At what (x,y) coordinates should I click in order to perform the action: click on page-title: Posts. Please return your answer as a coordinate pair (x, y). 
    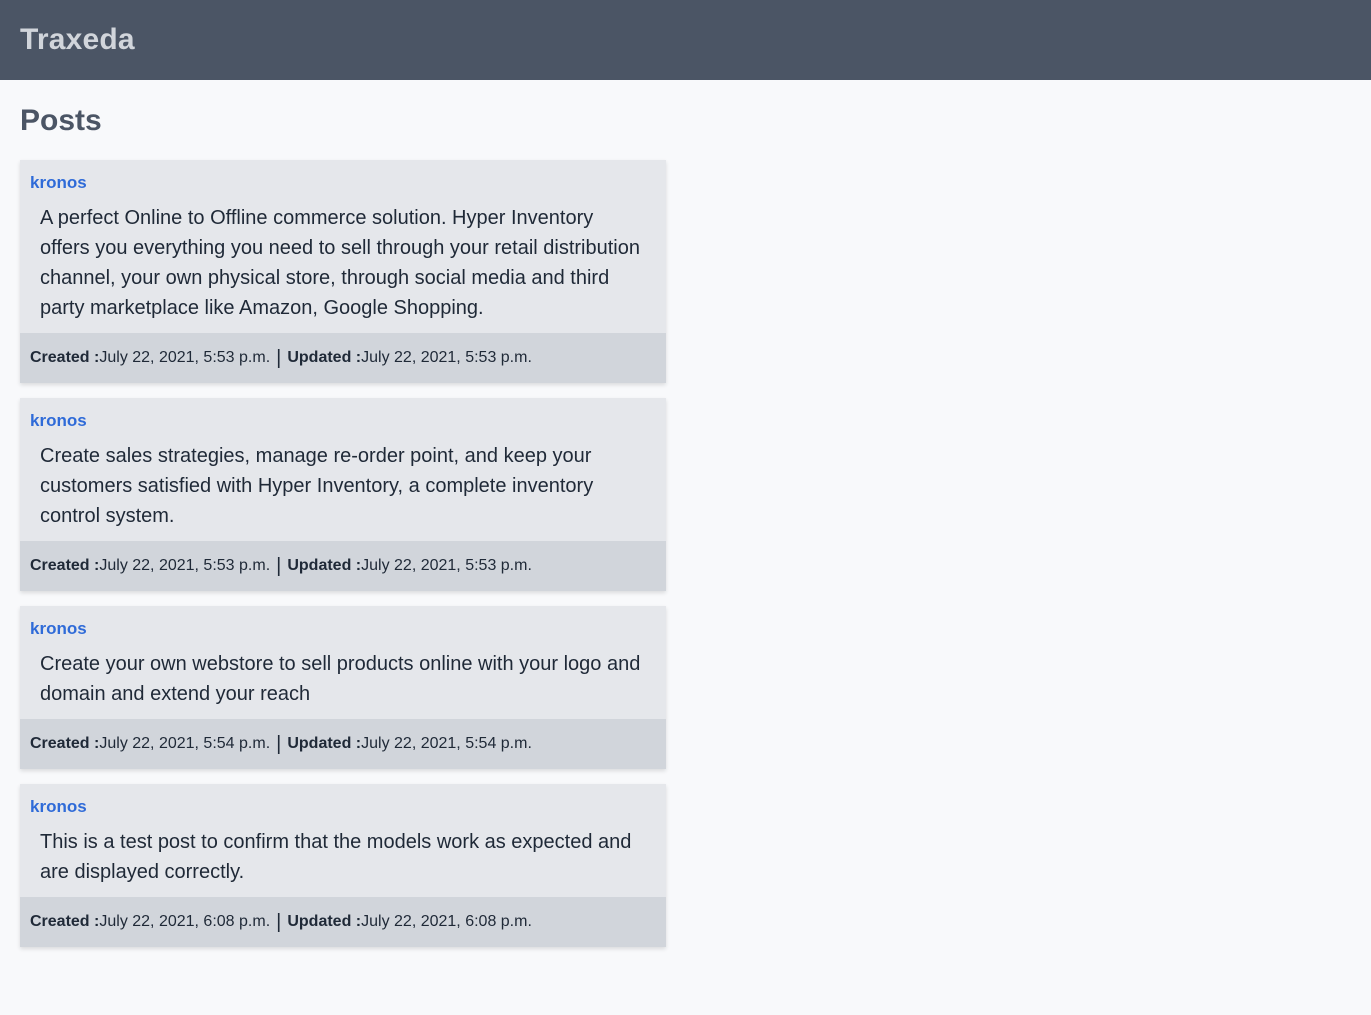
    Looking at the image, I should click on (61, 120).